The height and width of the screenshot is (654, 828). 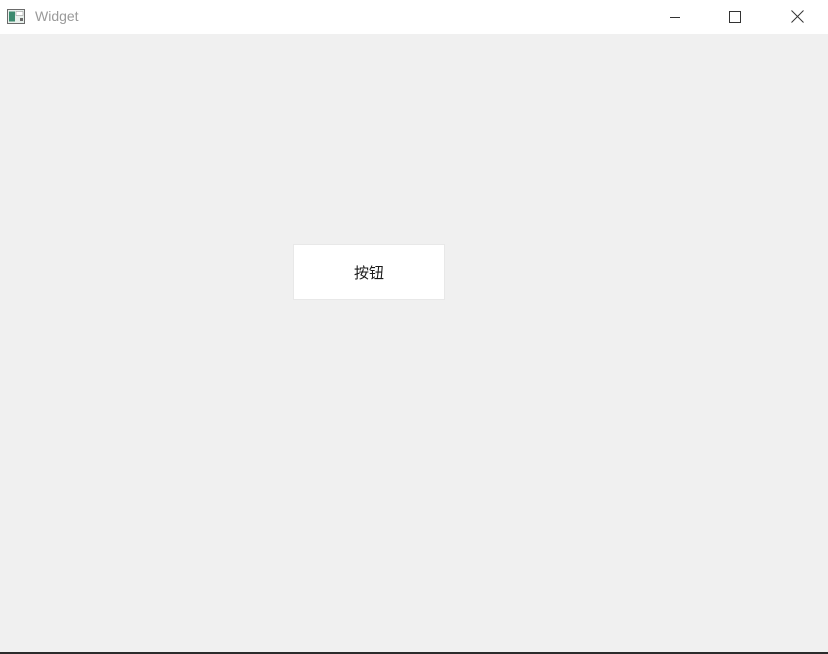 I want to click on maximize-icon, so click(x=735, y=17).